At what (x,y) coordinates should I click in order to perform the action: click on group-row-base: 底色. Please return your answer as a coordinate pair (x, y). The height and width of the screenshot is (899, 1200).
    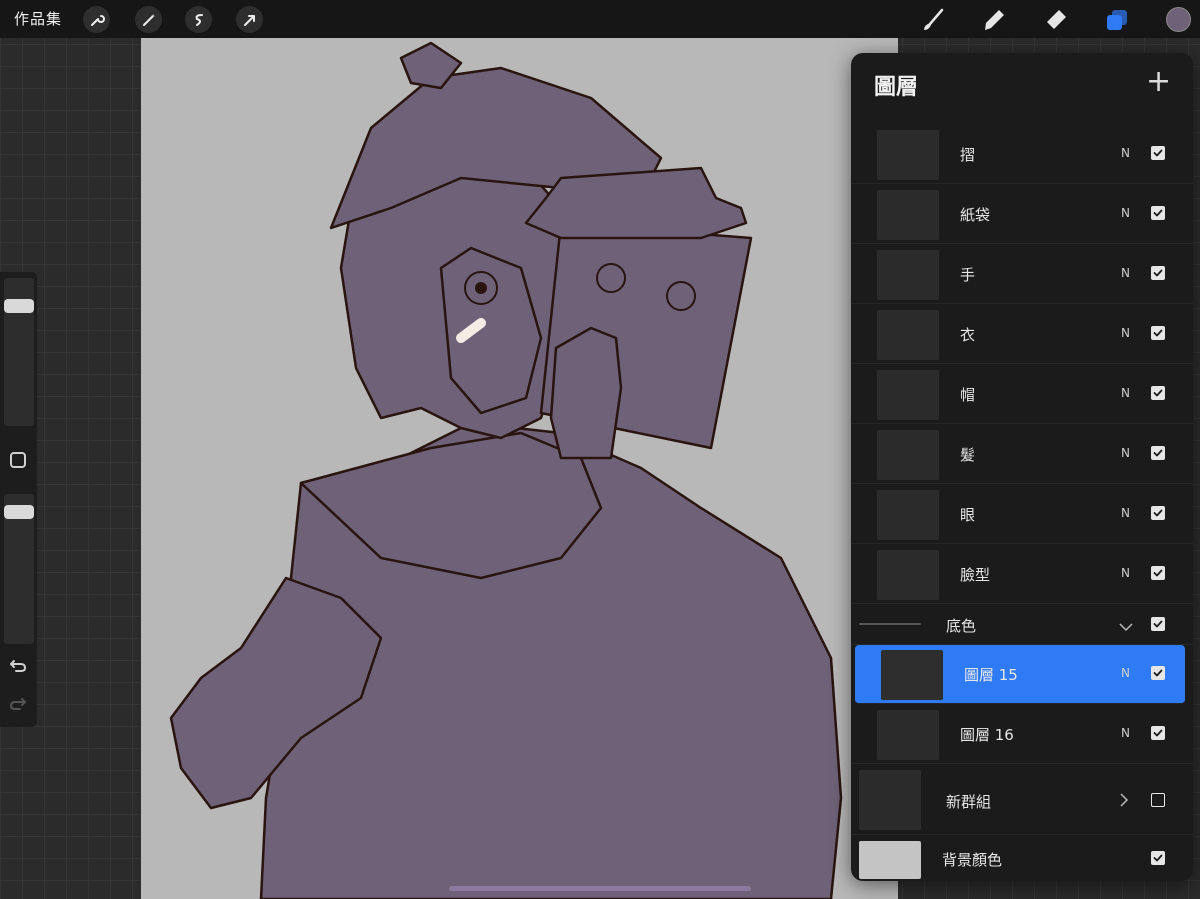
    Looking at the image, I should click on (1022, 625).